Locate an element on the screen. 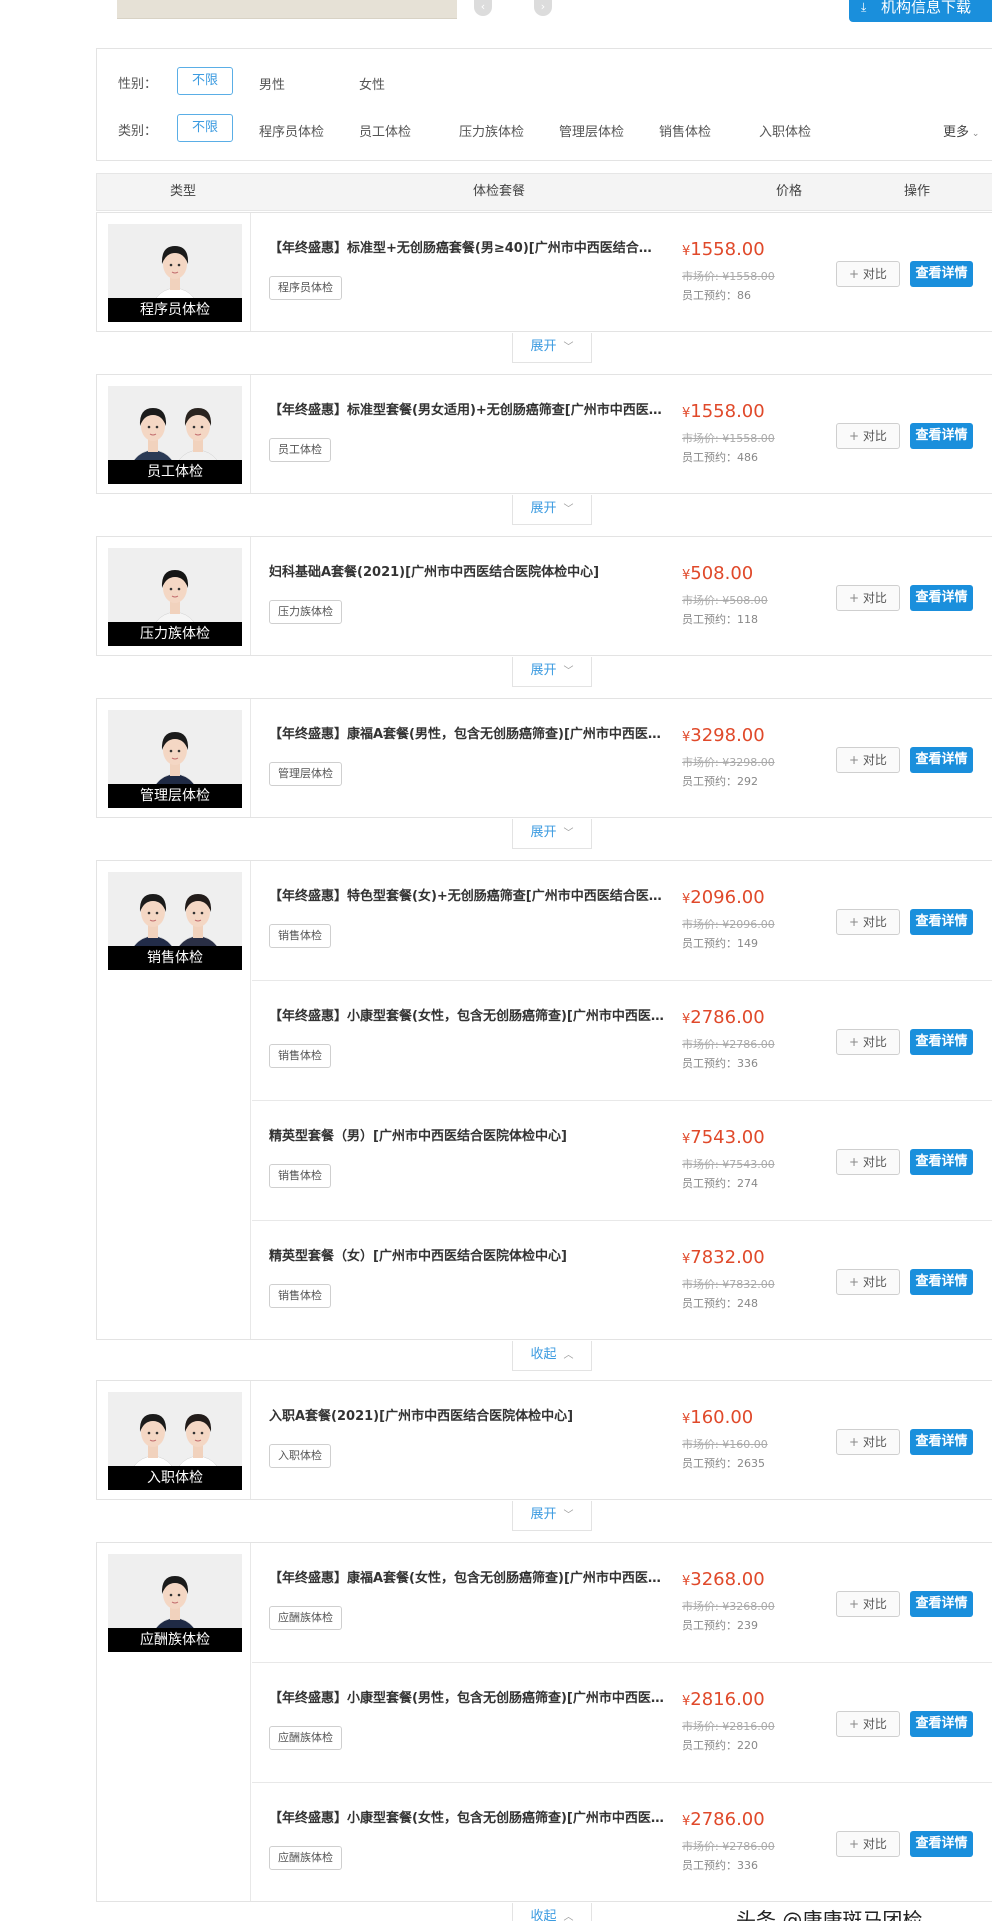  gender-option-any: 不限 is located at coordinates (205, 81).